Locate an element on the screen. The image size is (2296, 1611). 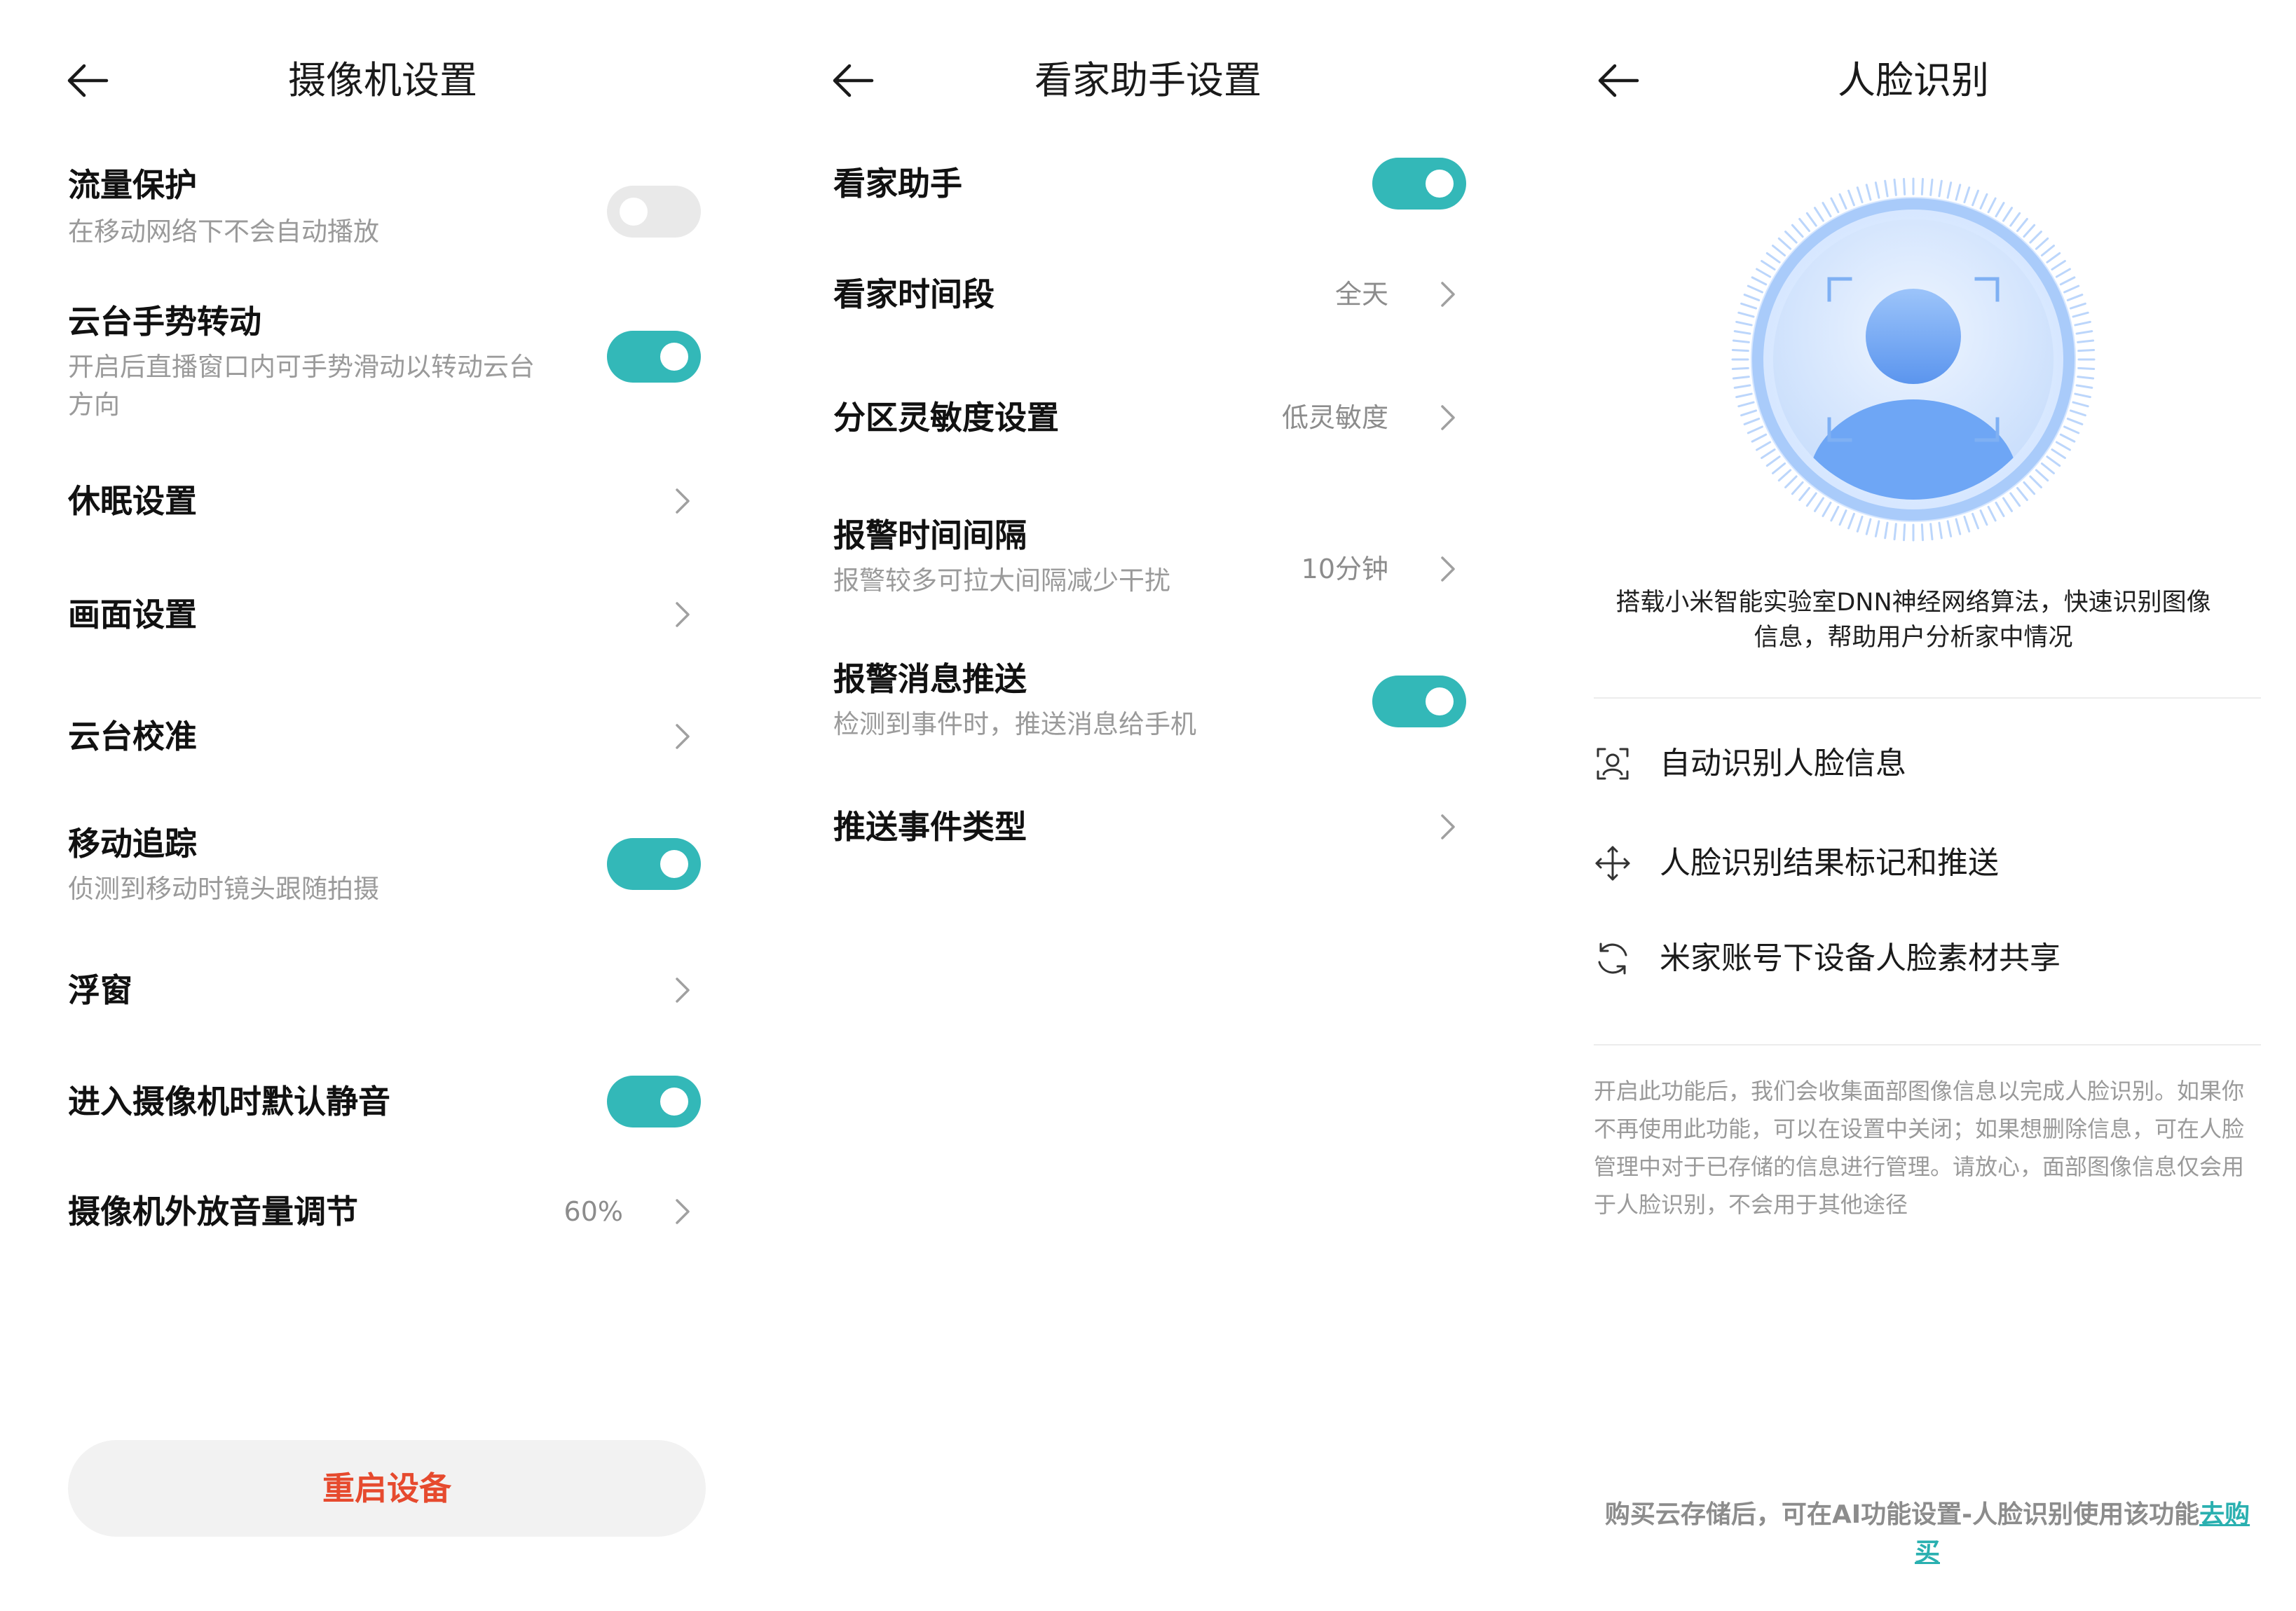
row-label: 推送事件类型 is located at coordinates (930, 827).